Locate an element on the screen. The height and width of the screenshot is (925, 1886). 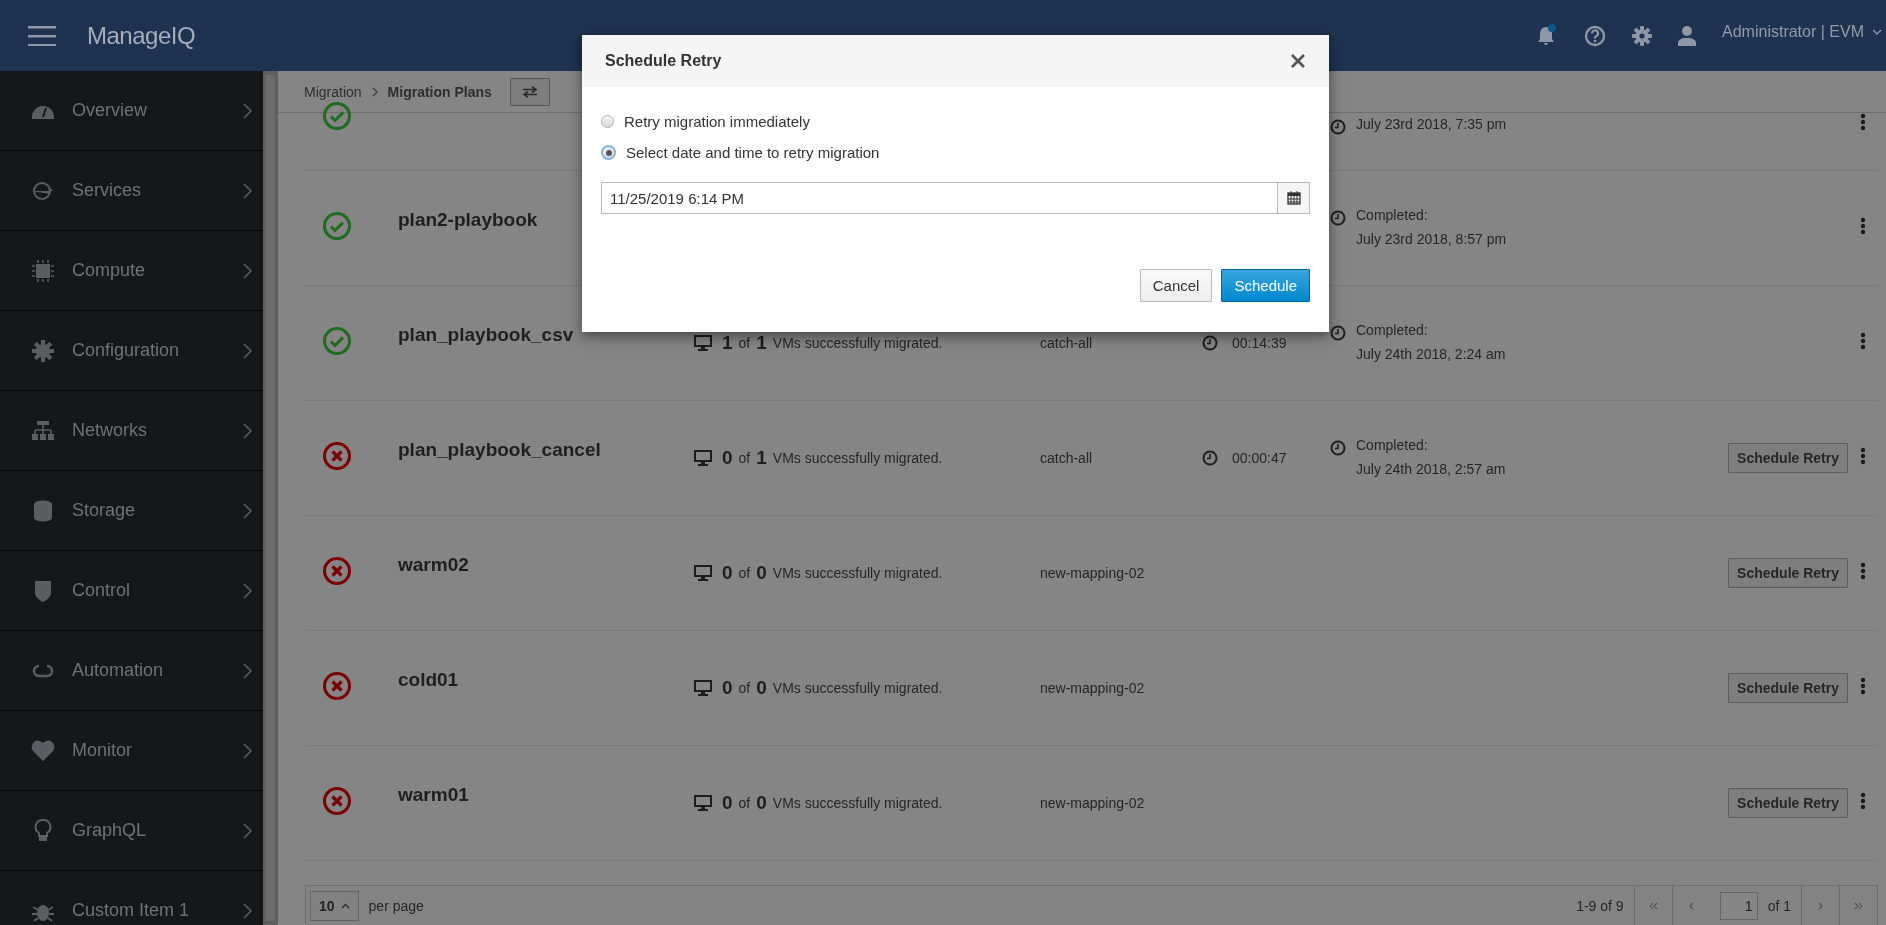
plan-name: warm02 is located at coordinates (433, 564).